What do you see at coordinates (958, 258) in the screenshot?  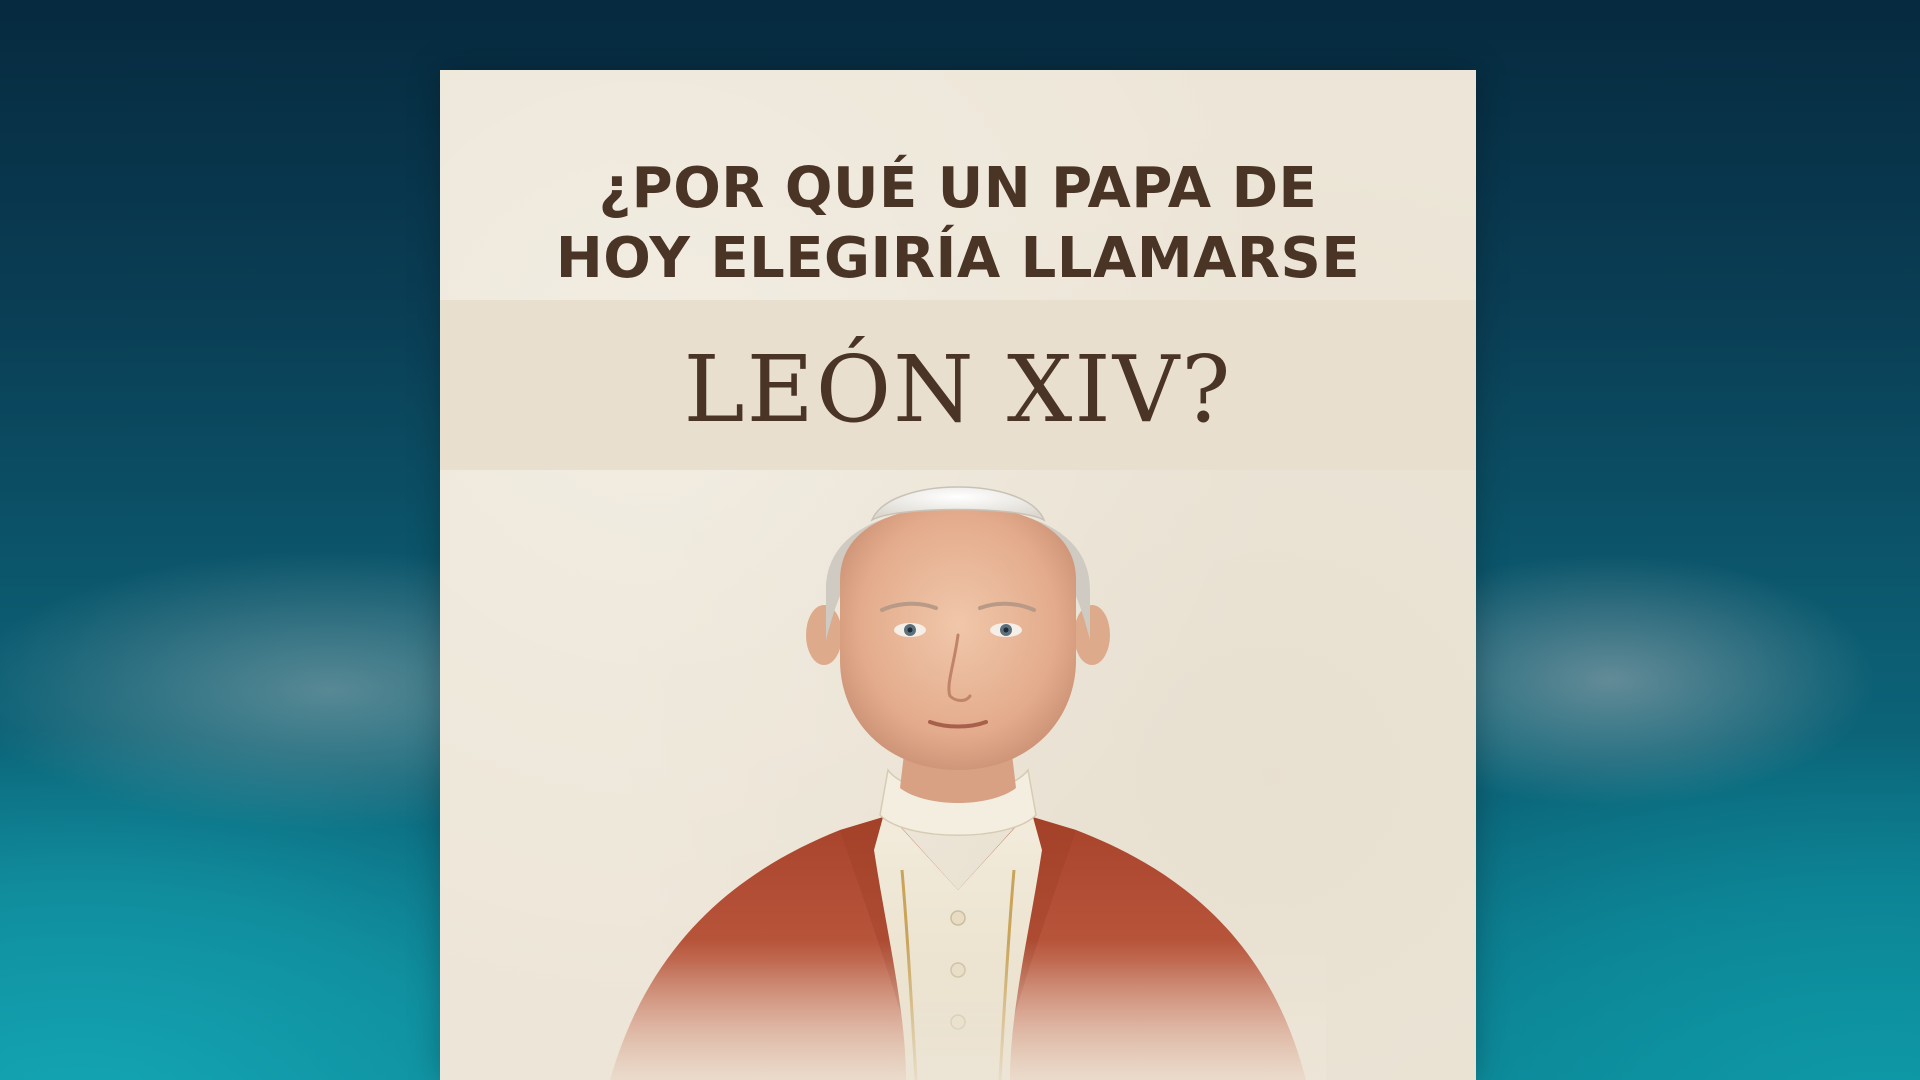 I see `question-line-2: HOY ELEGIRÍA LLAMARSE` at bounding box center [958, 258].